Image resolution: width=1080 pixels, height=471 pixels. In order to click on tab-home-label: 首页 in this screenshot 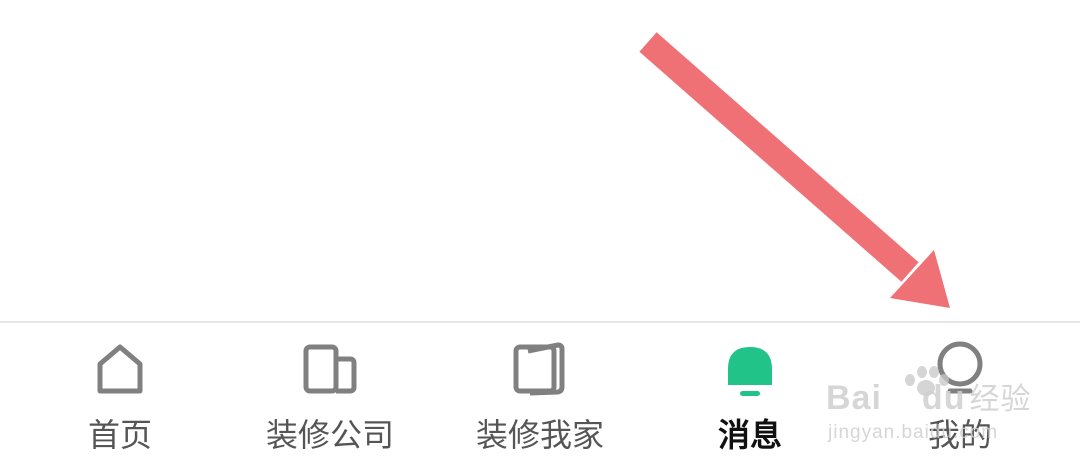, I will do `click(119, 435)`.